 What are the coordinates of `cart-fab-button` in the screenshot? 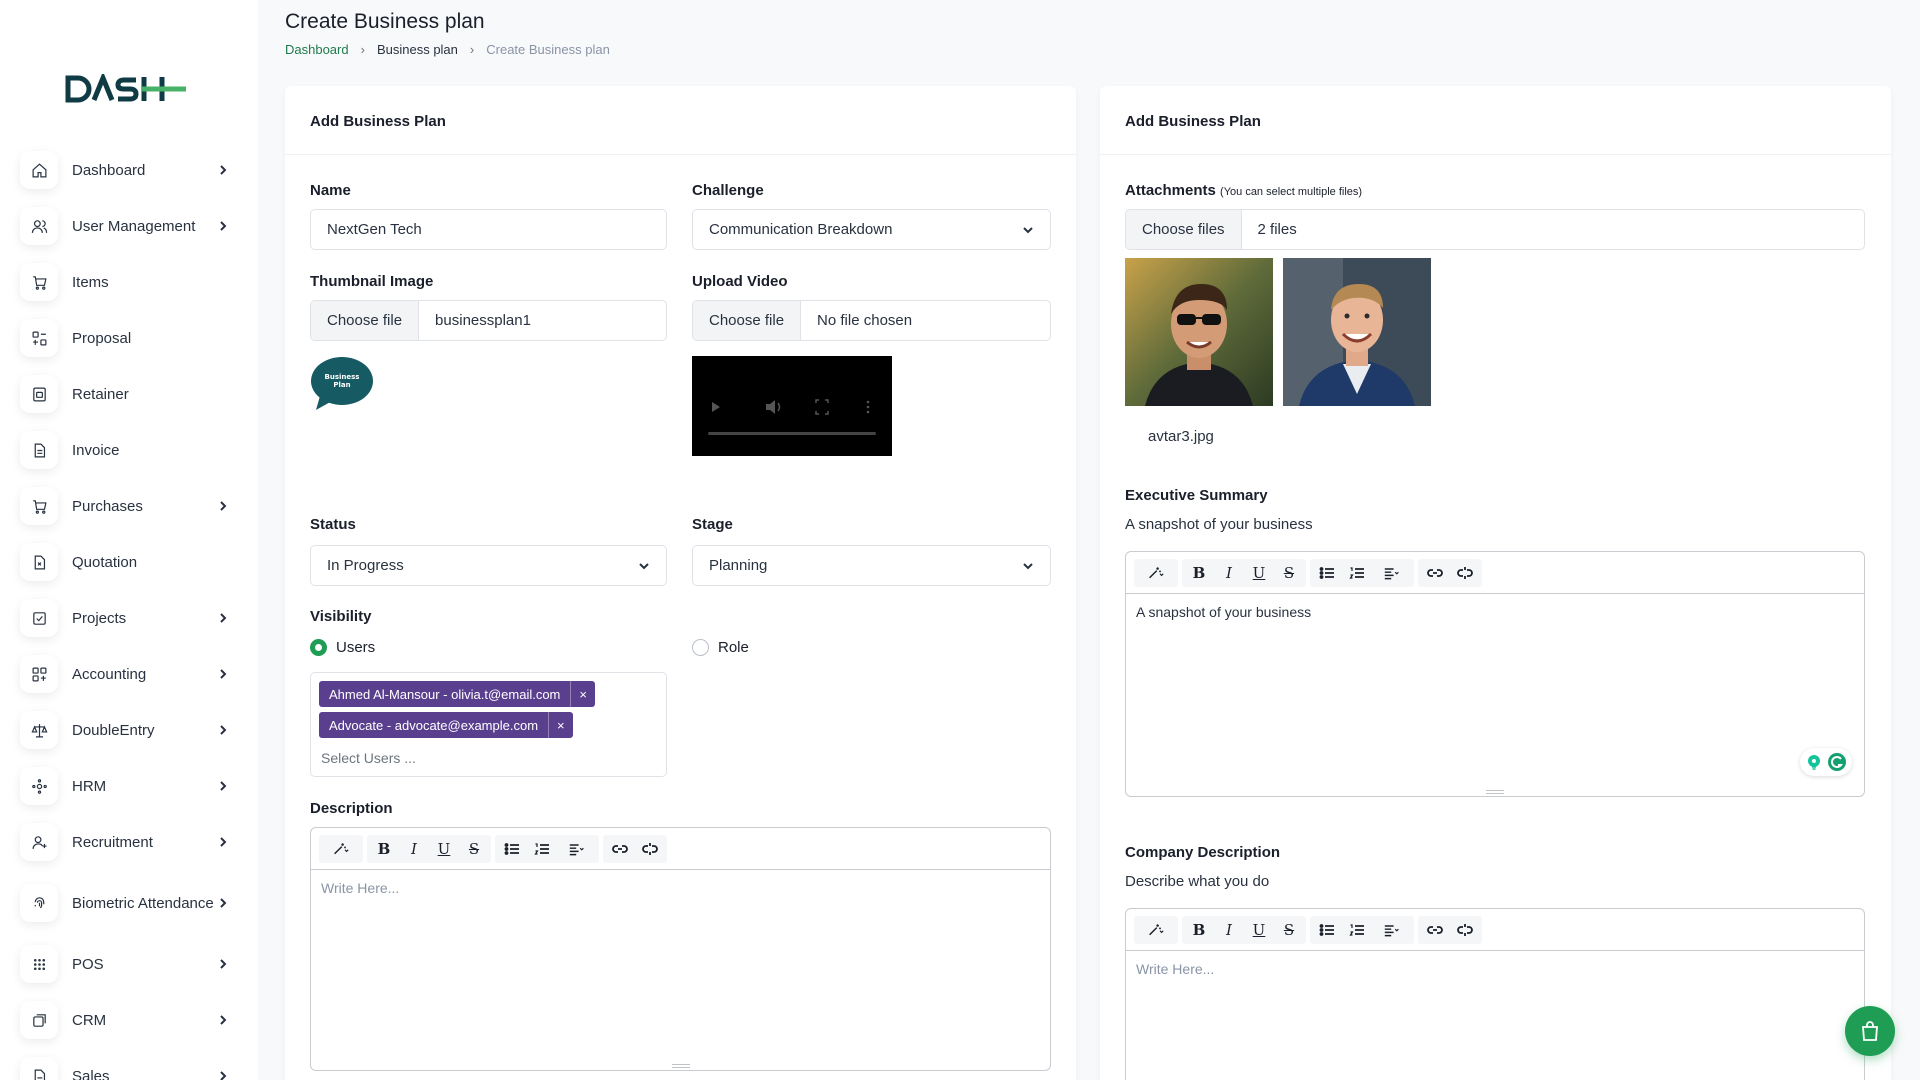 It's located at (1870, 1031).